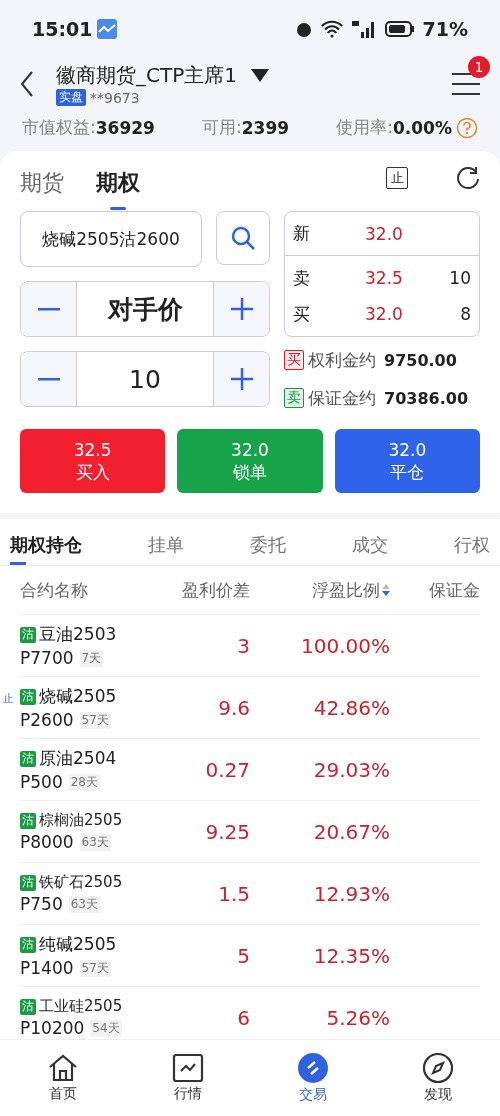 The width and height of the screenshot is (500, 1116). Describe the element at coordinates (47, 842) in the screenshot. I see `strike-price: P8000` at that location.